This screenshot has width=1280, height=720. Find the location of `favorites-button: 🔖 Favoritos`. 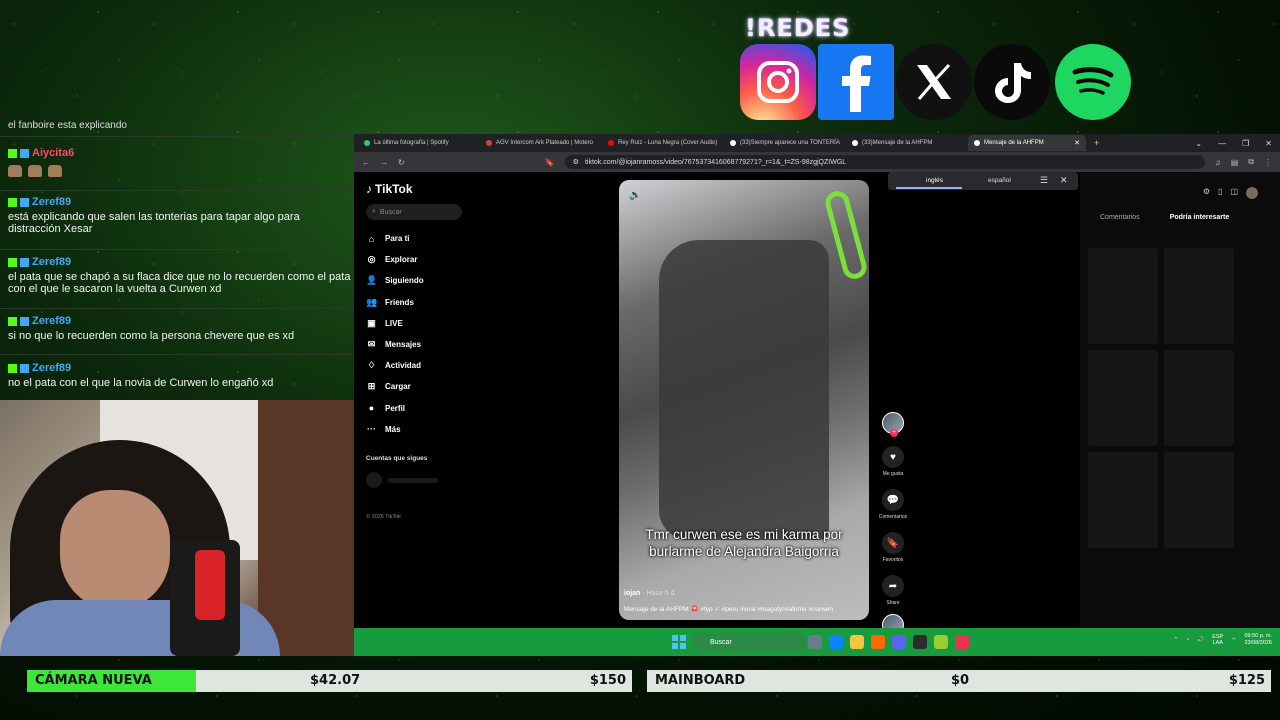

favorites-button: 🔖 Favoritos is located at coordinates (893, 547).